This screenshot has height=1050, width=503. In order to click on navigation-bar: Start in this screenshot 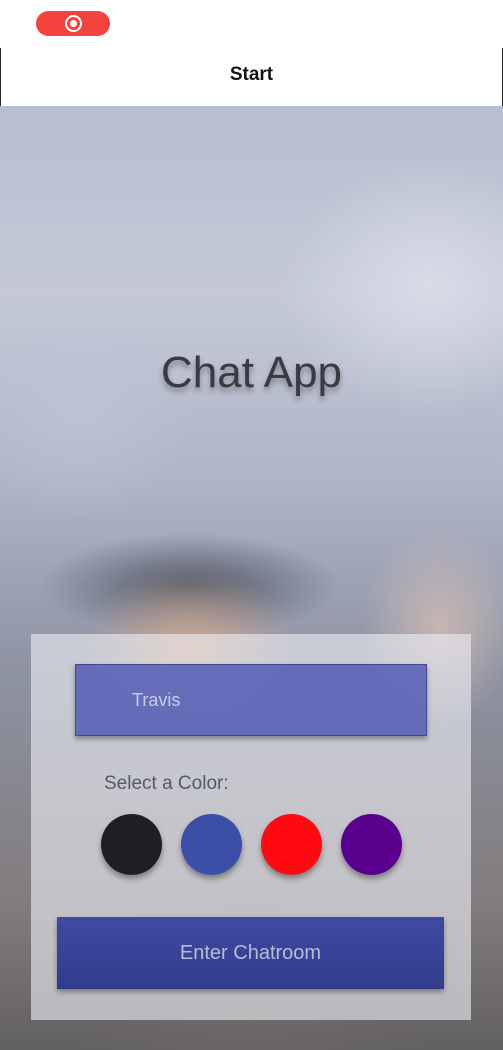, I will do `click(251, 77)`.